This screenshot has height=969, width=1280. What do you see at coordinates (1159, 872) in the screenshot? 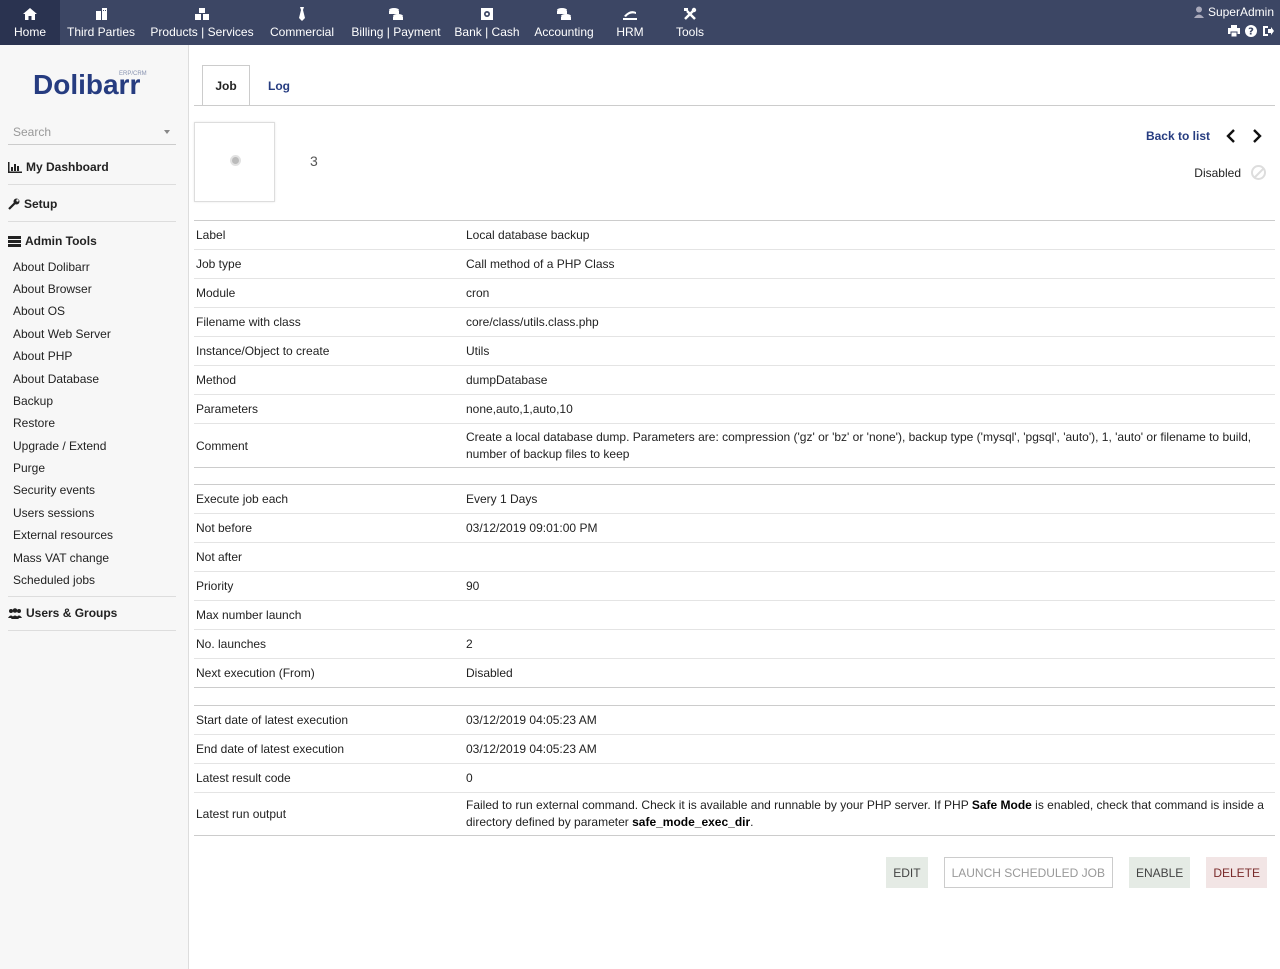
I see `enable-button: Enable` at bounding box center [1159, 872].